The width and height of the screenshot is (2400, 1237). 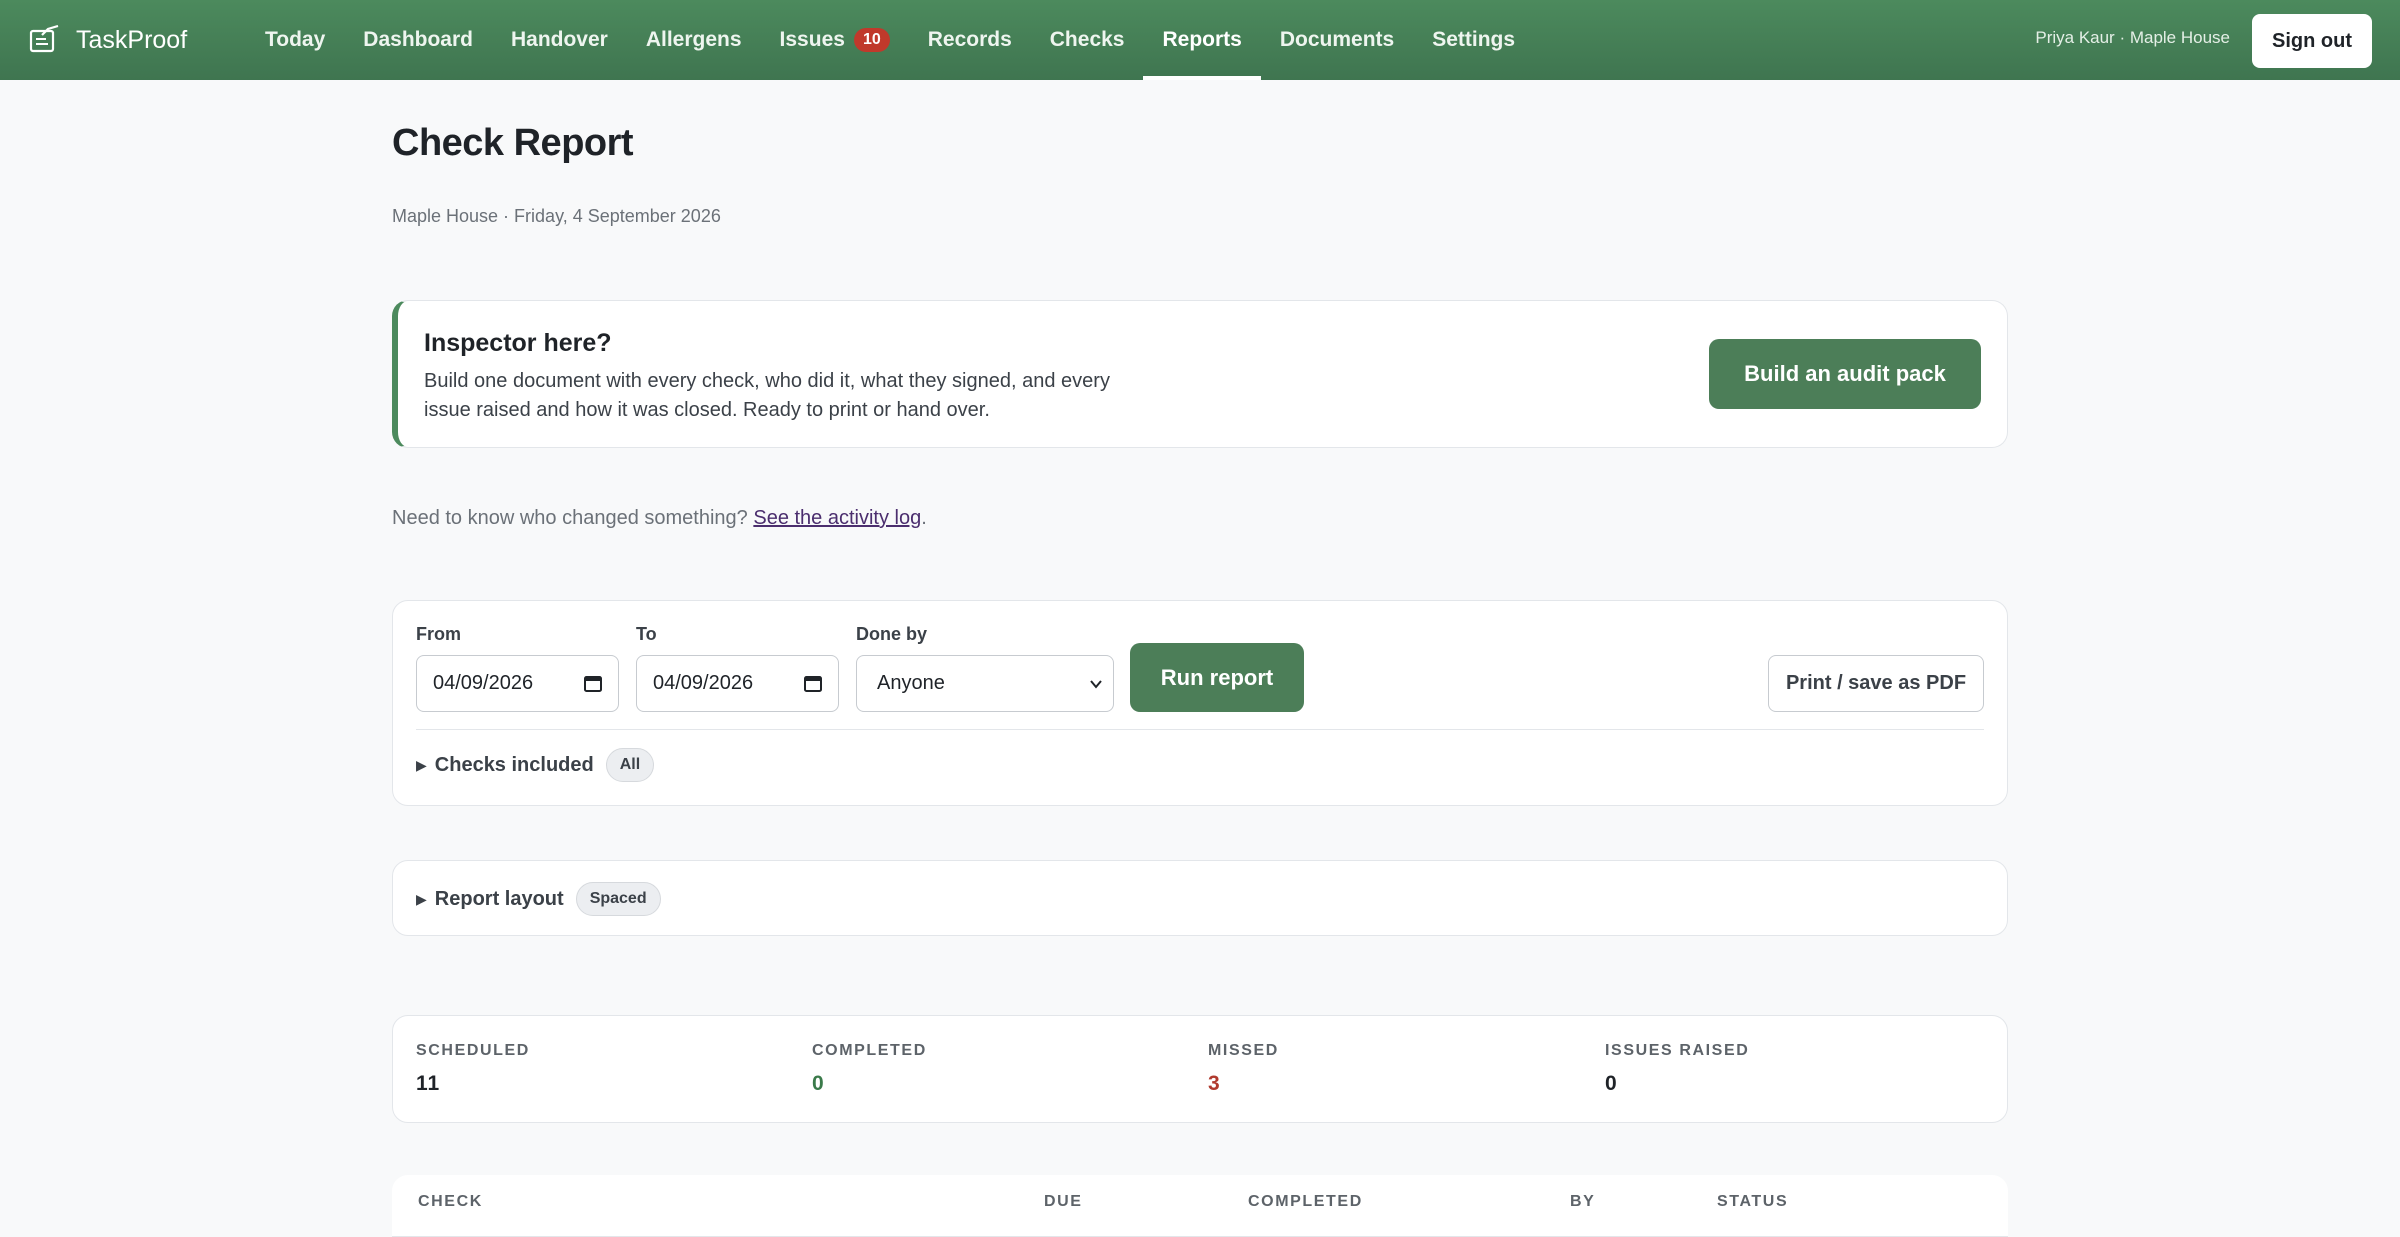 I want to click on clipboard-check-icon, so click(x=44, y=39).